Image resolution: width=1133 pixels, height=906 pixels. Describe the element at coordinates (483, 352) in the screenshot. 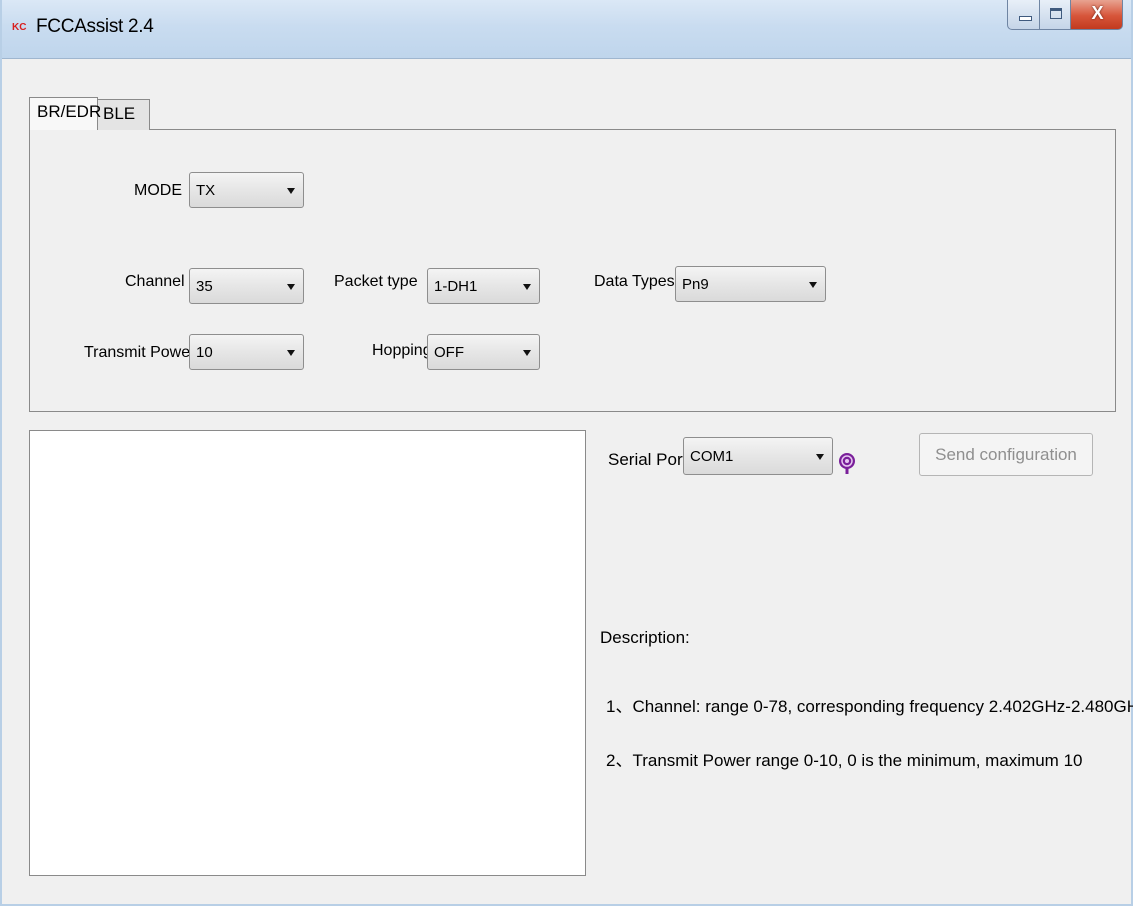

I see `hopping-select: OFF` at that location.